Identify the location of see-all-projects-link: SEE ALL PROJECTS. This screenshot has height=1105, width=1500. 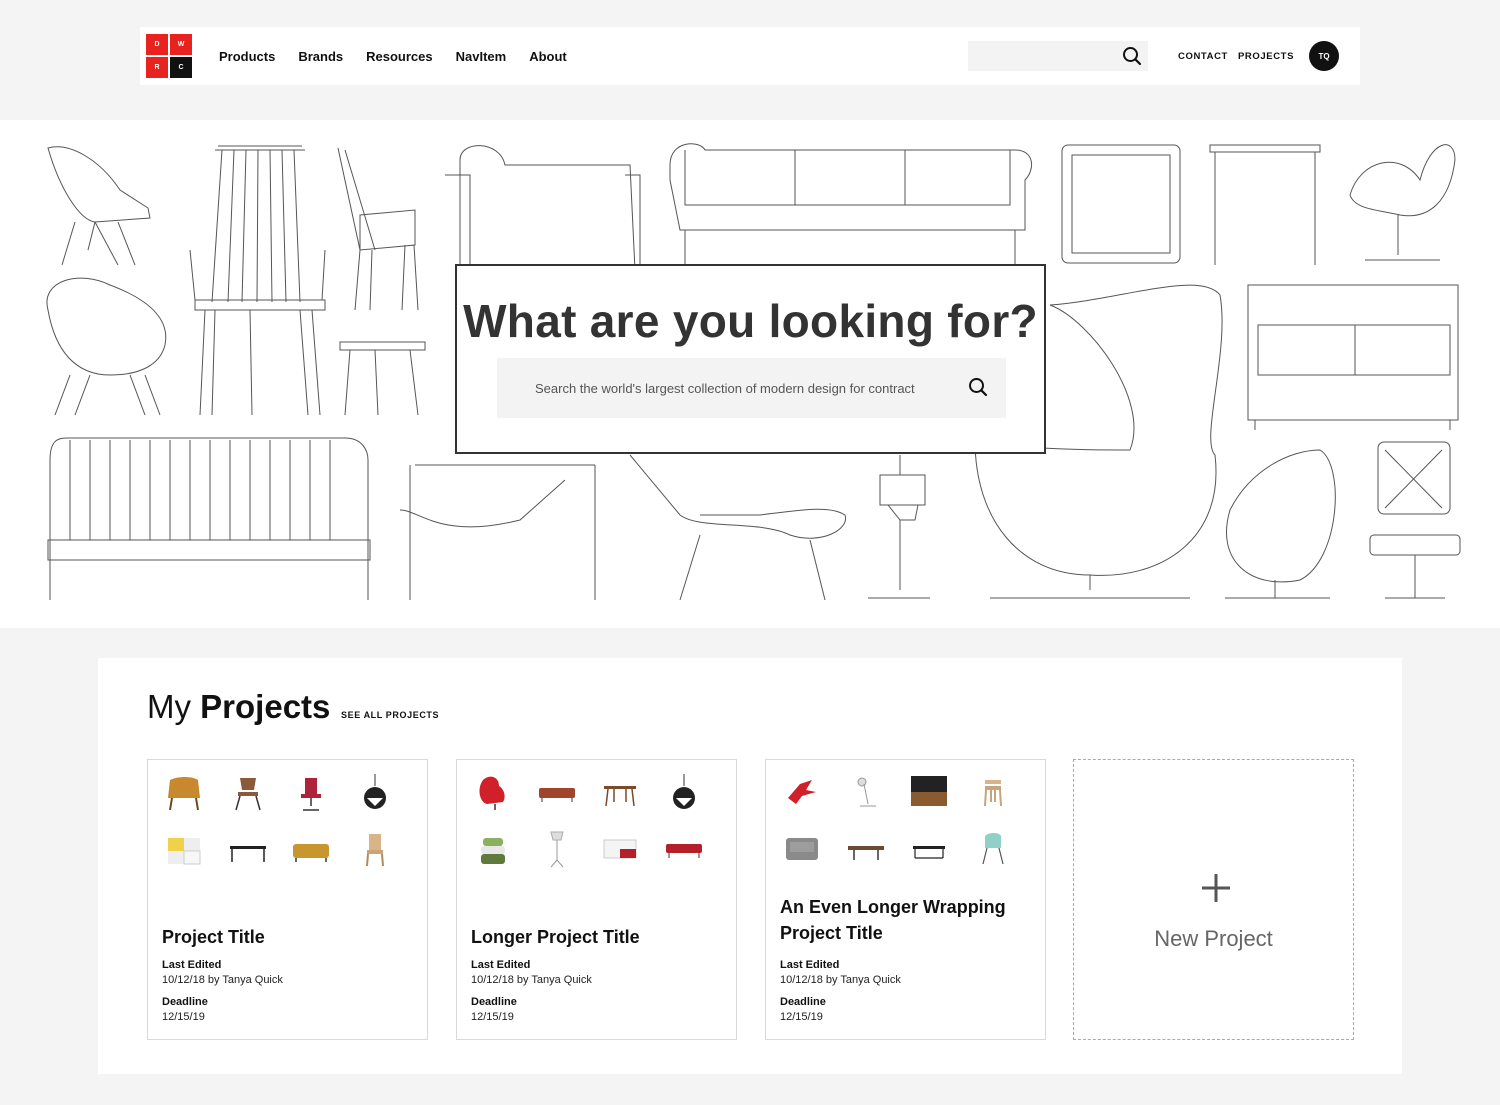
(390, 715).